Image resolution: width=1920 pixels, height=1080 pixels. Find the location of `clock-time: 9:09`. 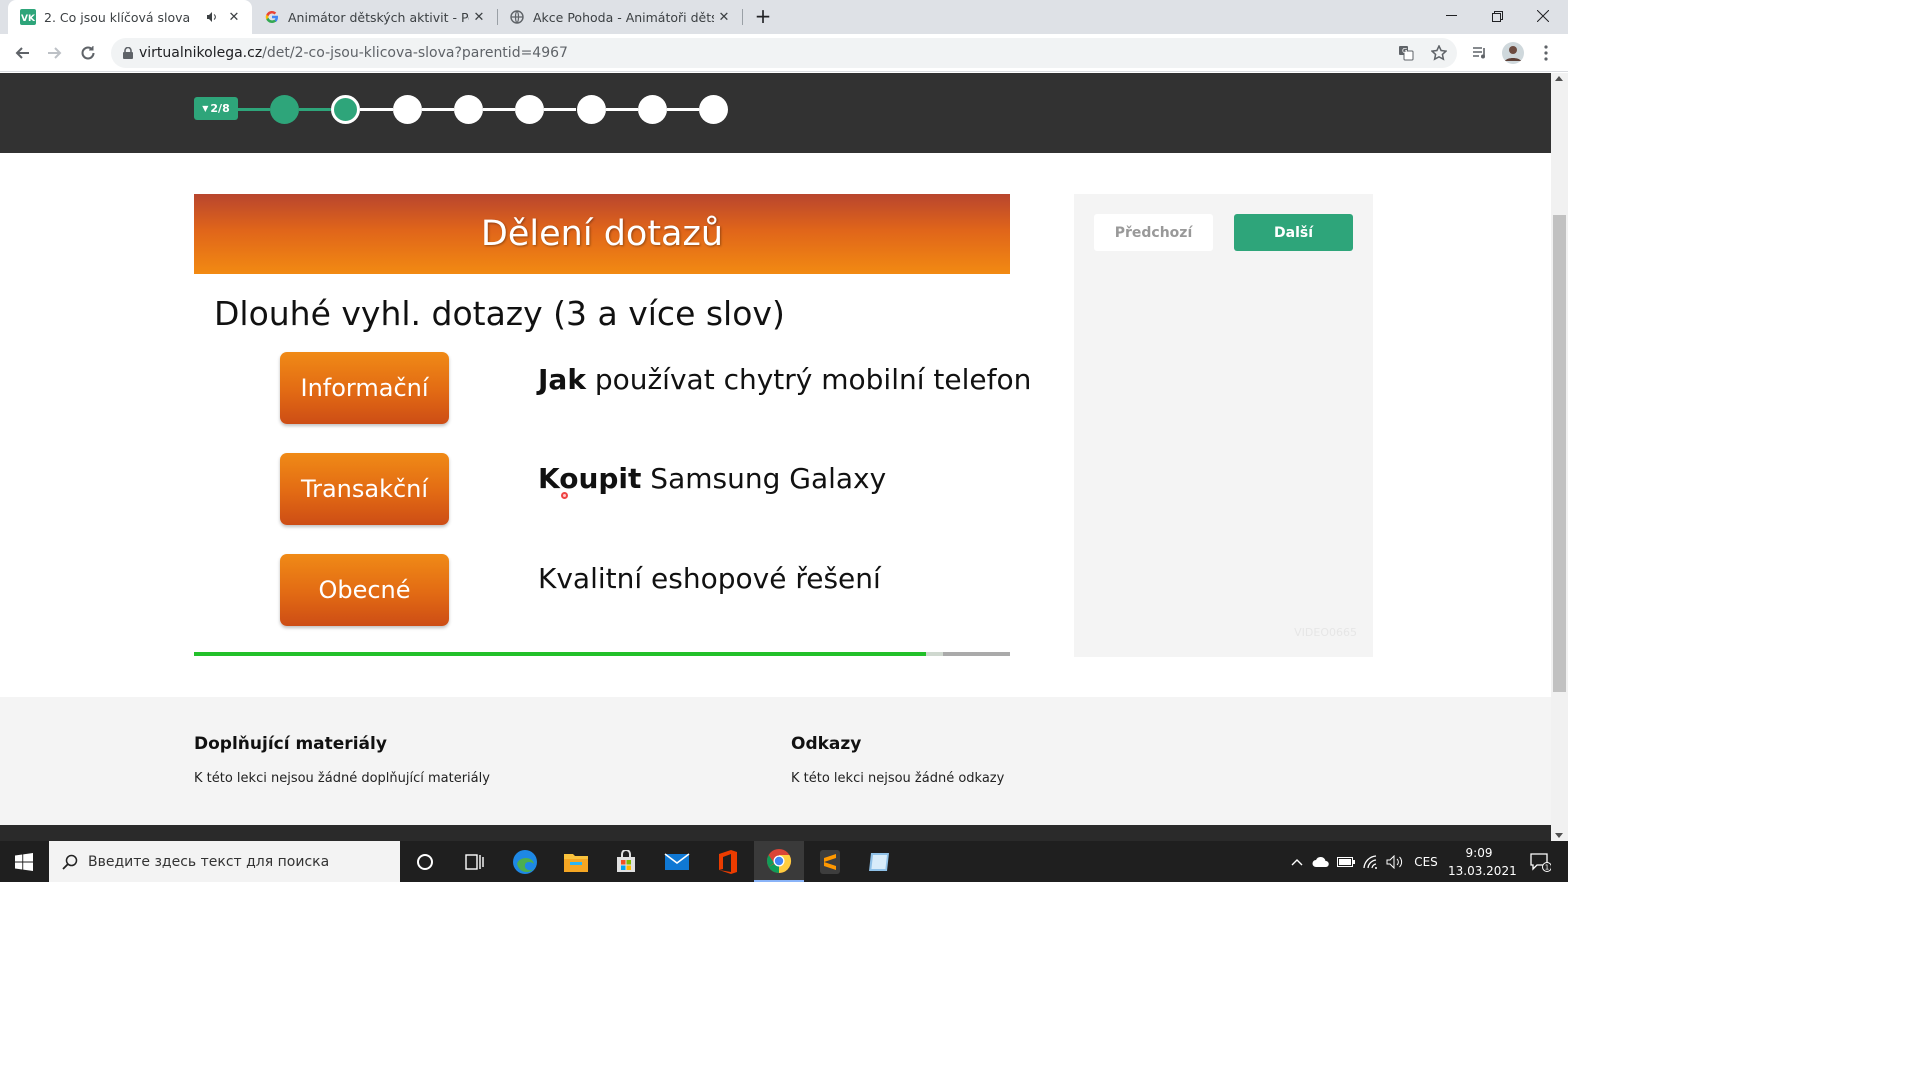

clock-time: 9:09 is located at coordinates (1479, 853).